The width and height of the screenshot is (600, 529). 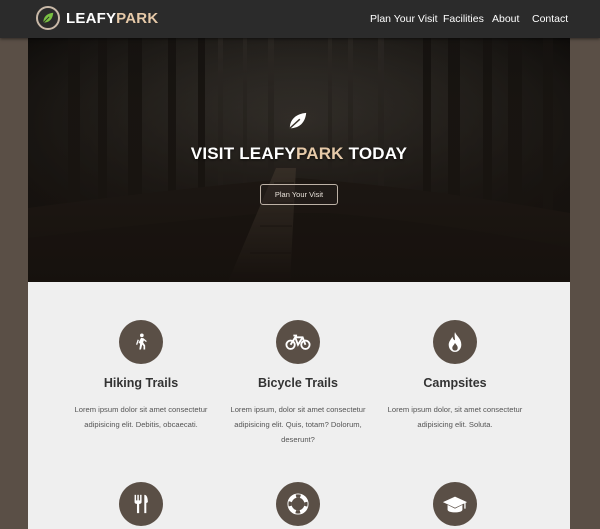 I want to click on feature-title: Bicycle Trails, so click(x=298, y=383).